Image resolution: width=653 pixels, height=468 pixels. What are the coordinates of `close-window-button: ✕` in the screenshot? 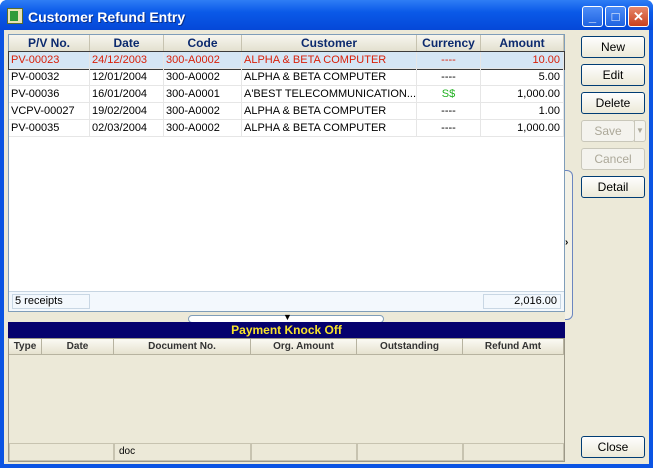 It's located at (638, 16).